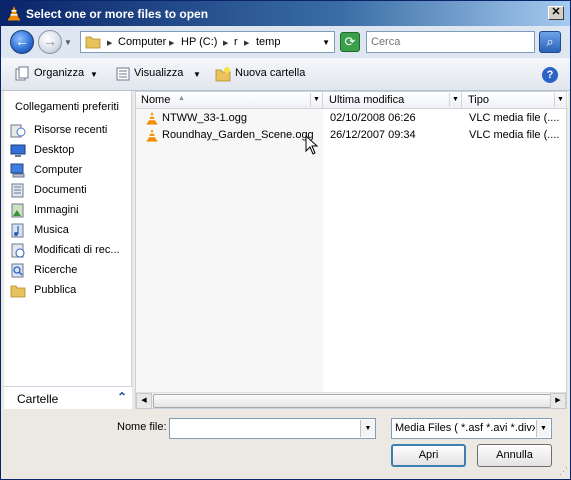 Image resolution: width=571 pixels, height=480 pixels. I want to click on back-button: ←, so click(22, 42).